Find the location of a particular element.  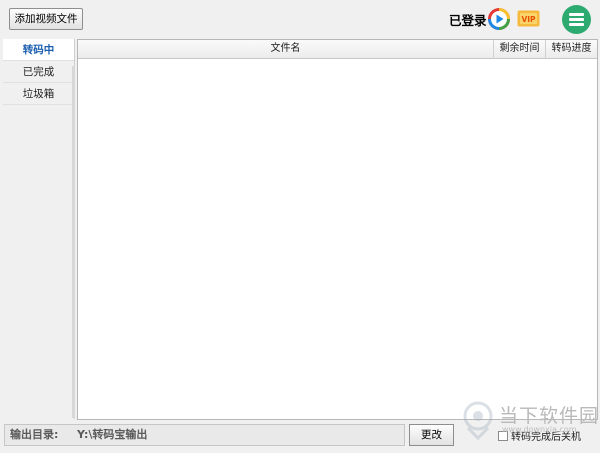

tab-completed: 已完成 is located at coordinates (38, 72).